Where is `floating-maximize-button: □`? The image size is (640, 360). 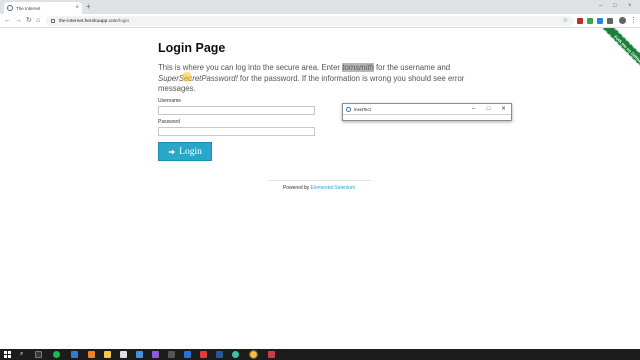 floating-maximize-button: □ is located at coordinates (488, 109).